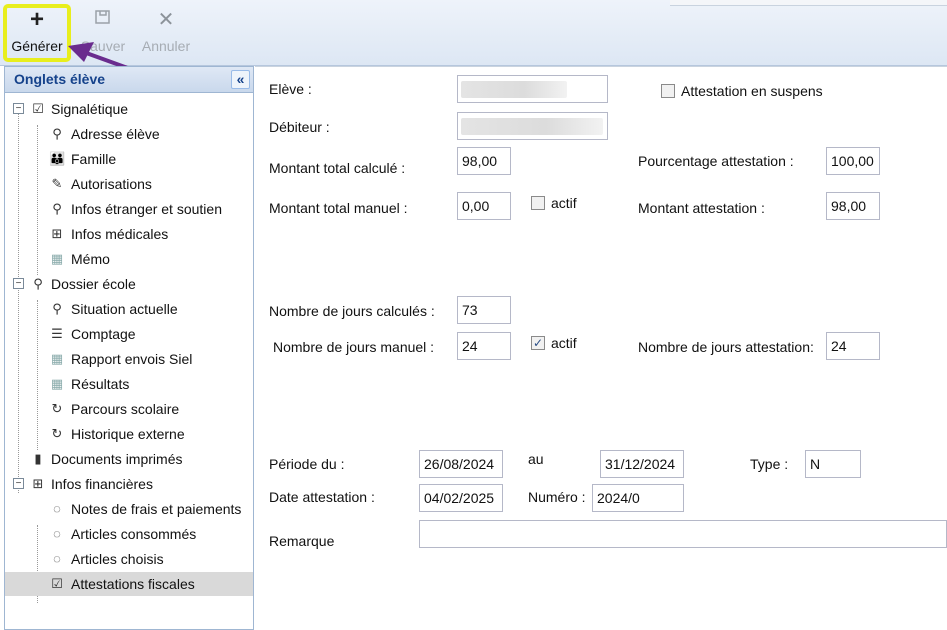 This screenshot has height=630, width=947. I want to click on tree-node-notes-de-frais: ◌ Notes de frais et paiements, so click(129, 509).